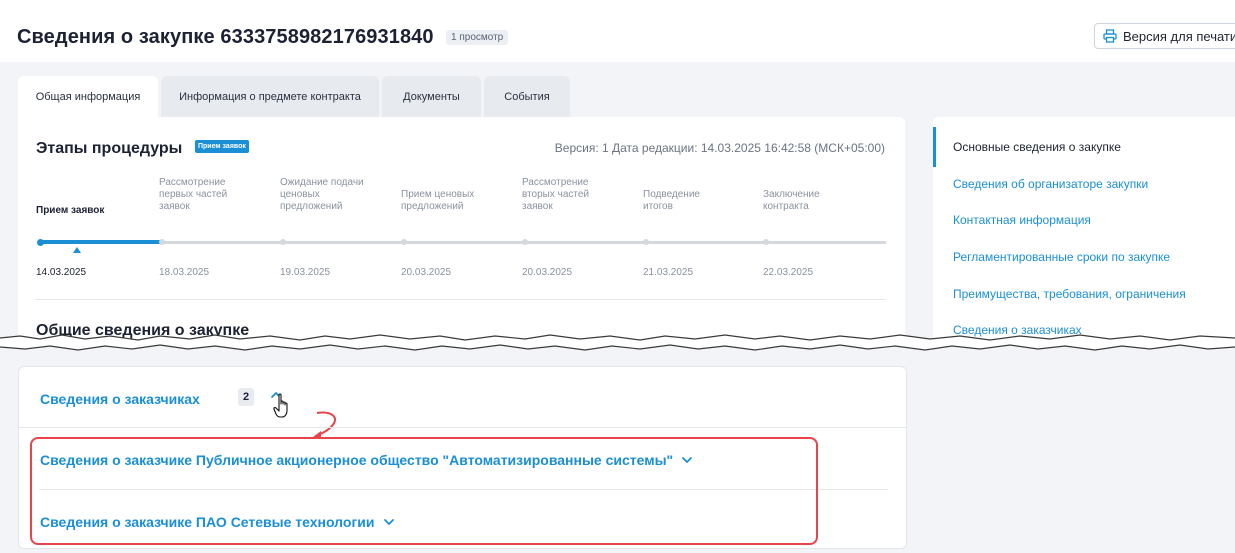 This screenshot has height=553, width=1235. What do you see at coordinates (109, 148) in the screenshot?
I see `stages-title: Этапы процедуры` at bounding box center [109, 148].